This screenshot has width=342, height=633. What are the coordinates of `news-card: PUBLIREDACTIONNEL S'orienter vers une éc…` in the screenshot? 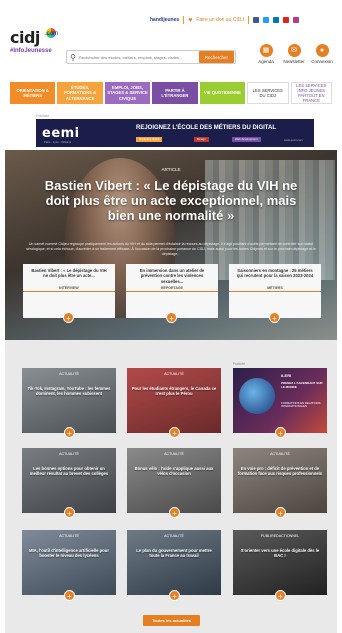 It's located at (280, 562).